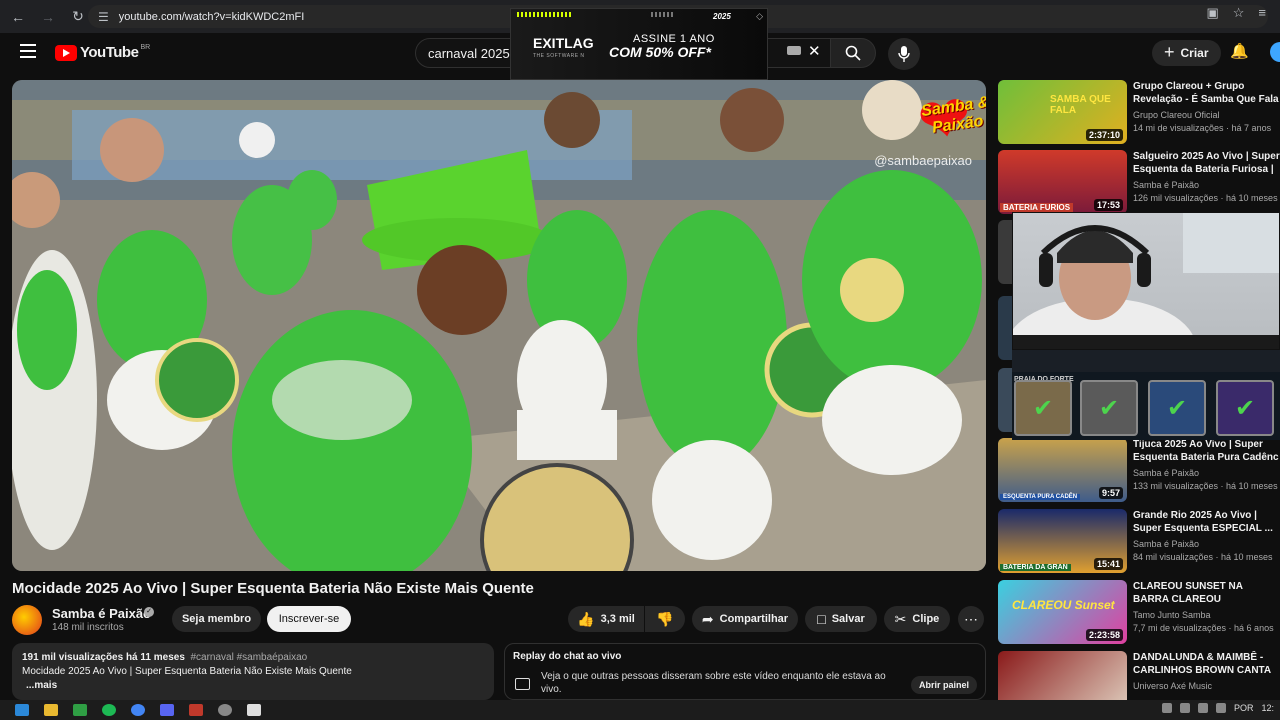 Image resolution: width=1280 pixels, height=720 pixels. Describe the element at coordinates (1244, 708) in the screenshot. I see `language-indicator: POR` at that location.